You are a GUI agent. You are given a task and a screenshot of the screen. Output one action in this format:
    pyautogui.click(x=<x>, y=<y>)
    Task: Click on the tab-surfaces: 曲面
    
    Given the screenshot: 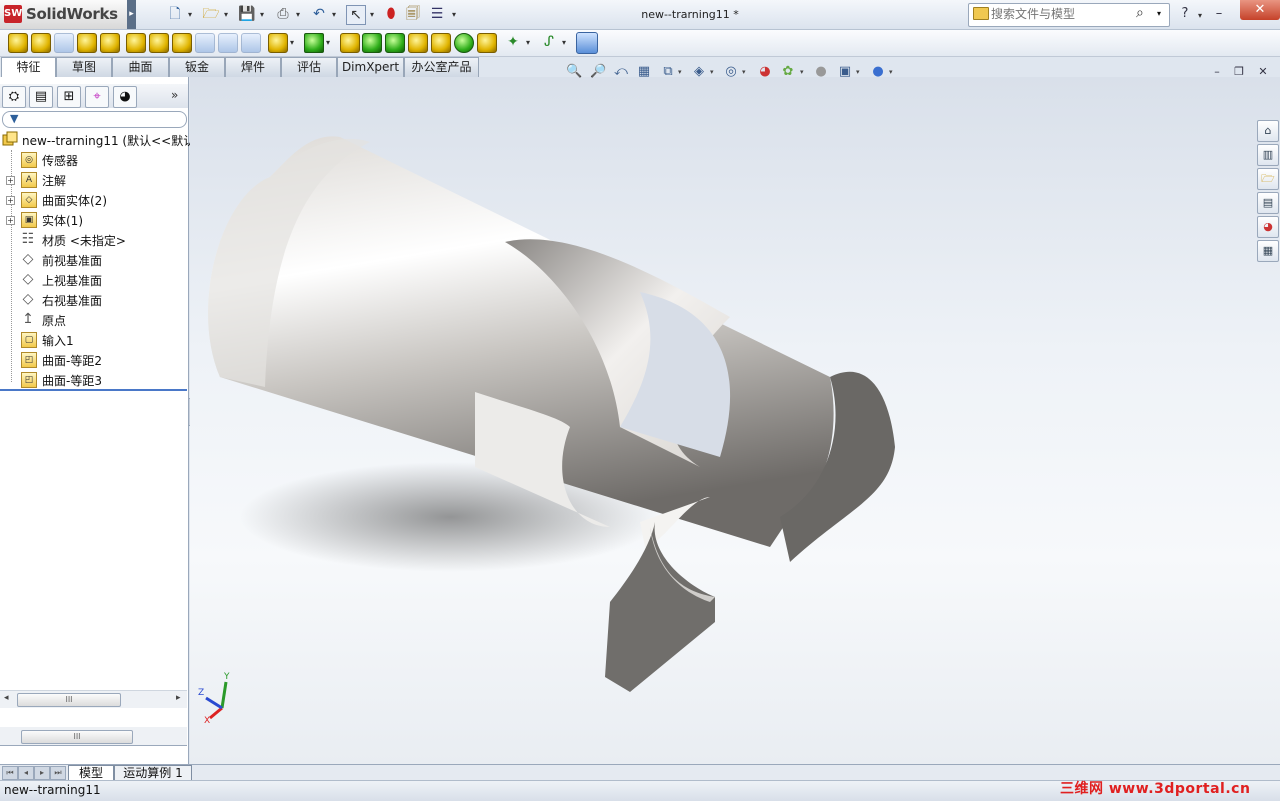 What is the action you would take?
    pyautogui.click(x=140, y=67)
    